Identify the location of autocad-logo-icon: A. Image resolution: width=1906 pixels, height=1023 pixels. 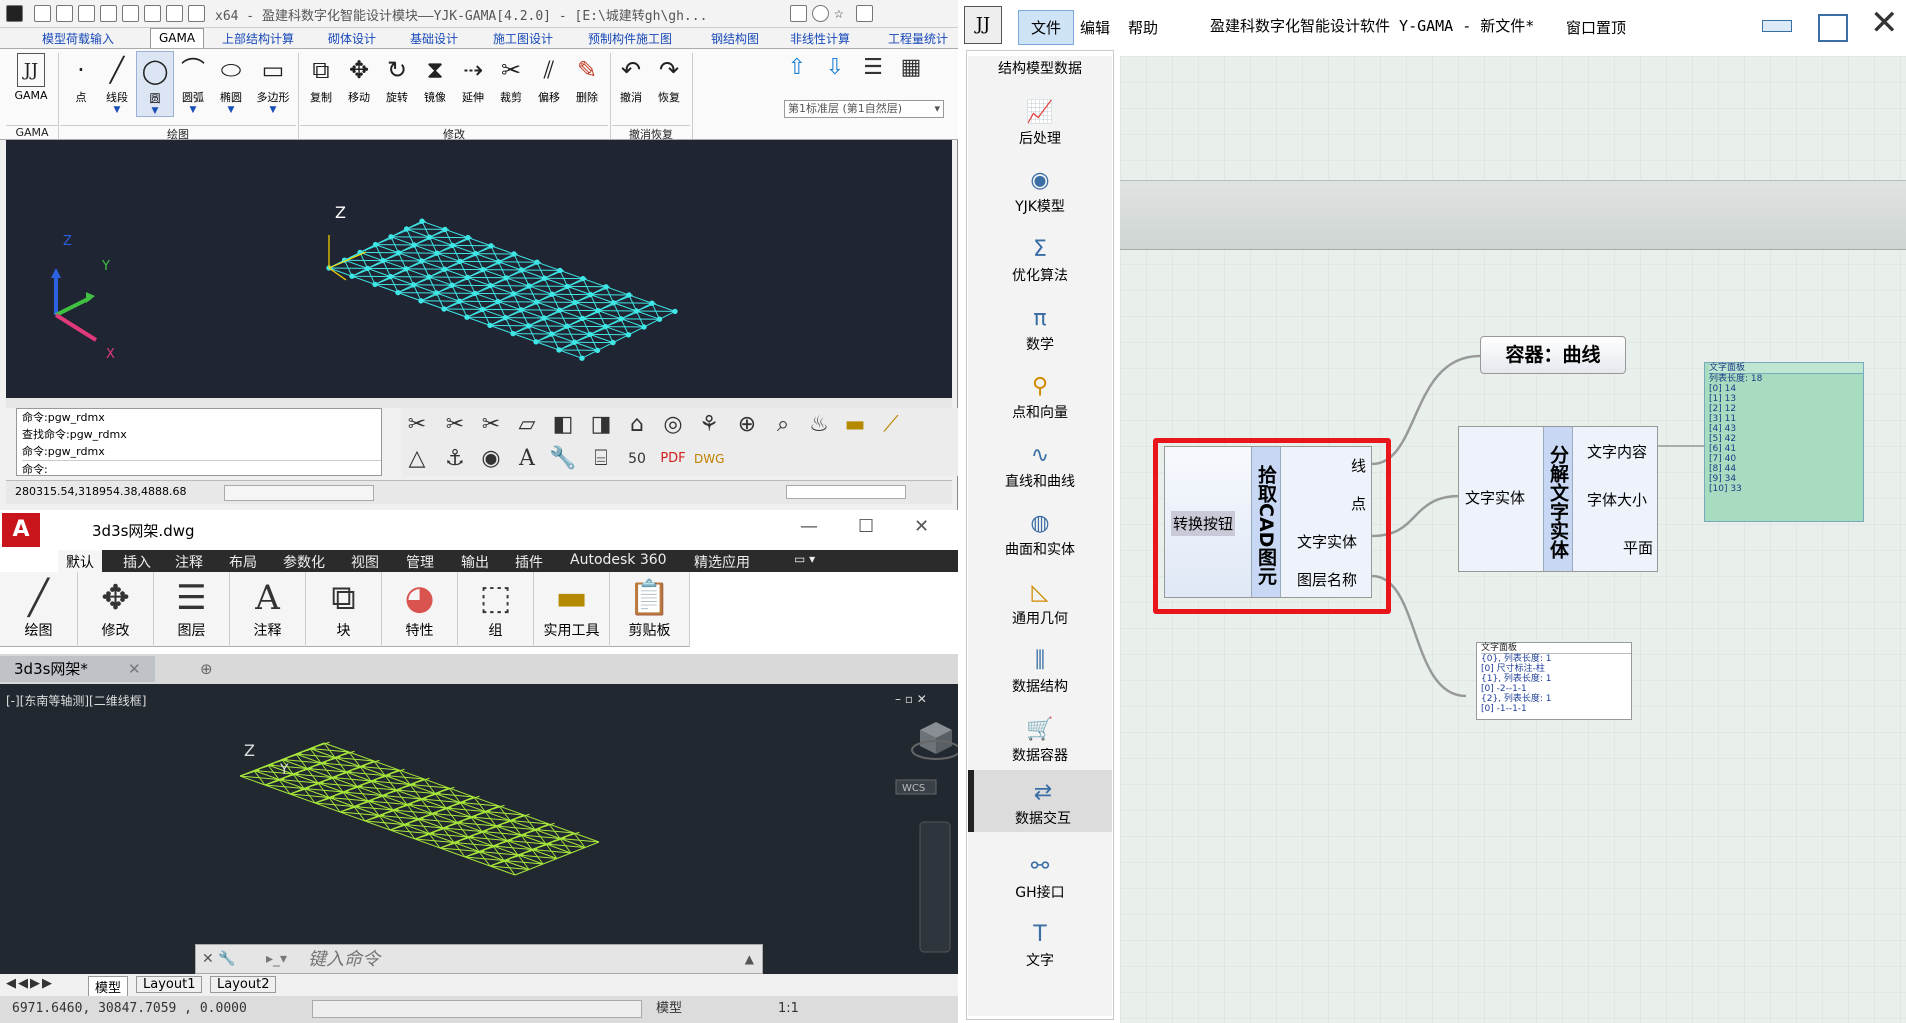
(21, 530).